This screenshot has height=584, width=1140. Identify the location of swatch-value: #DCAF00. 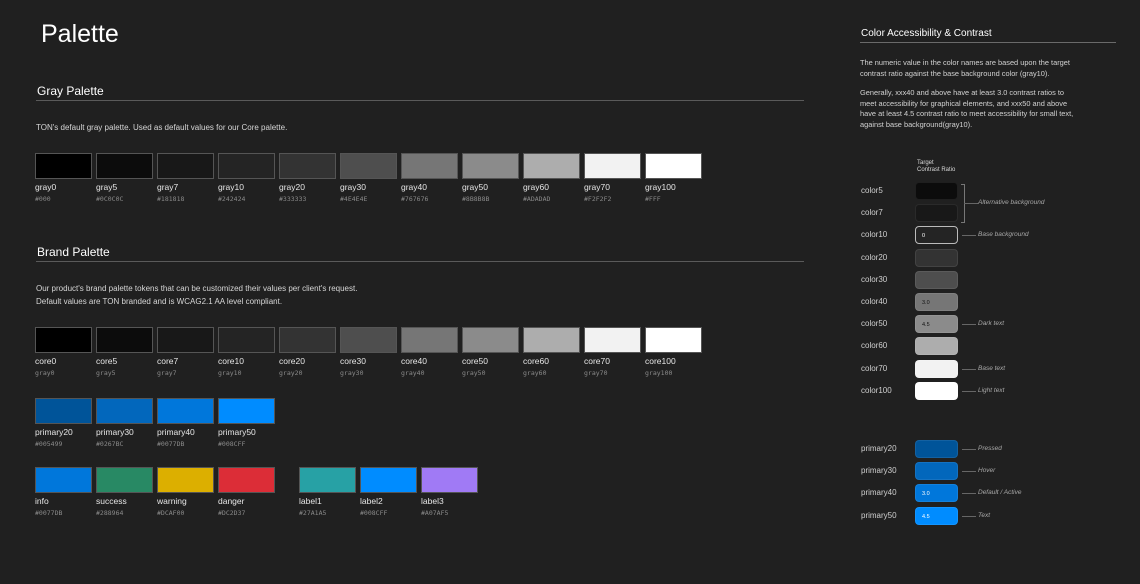
(171, 513).